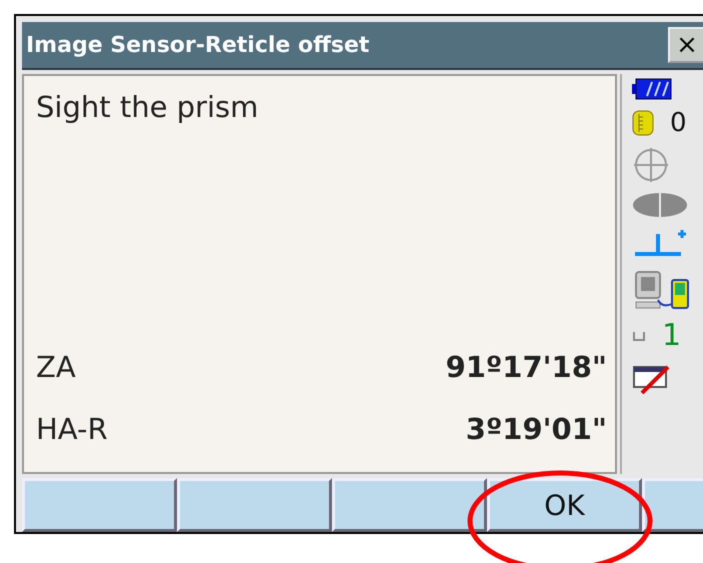  Describe the element at coordinates (72, 429) in the screenshot. I see `reading-label: HA-R` at that location.